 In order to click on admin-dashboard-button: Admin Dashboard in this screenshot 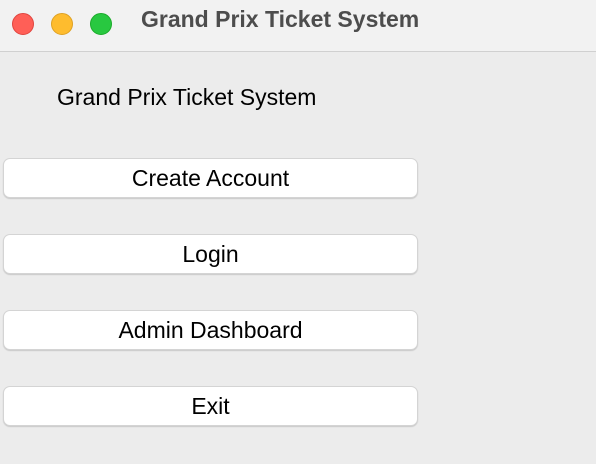, I will do `click(210, 330)`.